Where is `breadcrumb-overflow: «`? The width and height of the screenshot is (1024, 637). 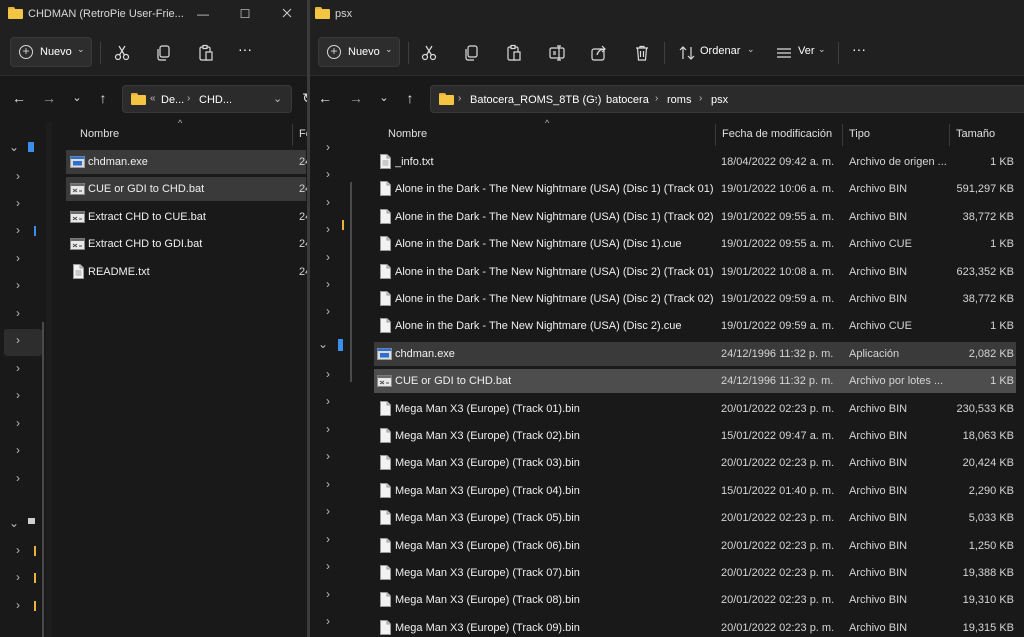 breadcrumb-overflow: « is located at coordinates (153, 98).